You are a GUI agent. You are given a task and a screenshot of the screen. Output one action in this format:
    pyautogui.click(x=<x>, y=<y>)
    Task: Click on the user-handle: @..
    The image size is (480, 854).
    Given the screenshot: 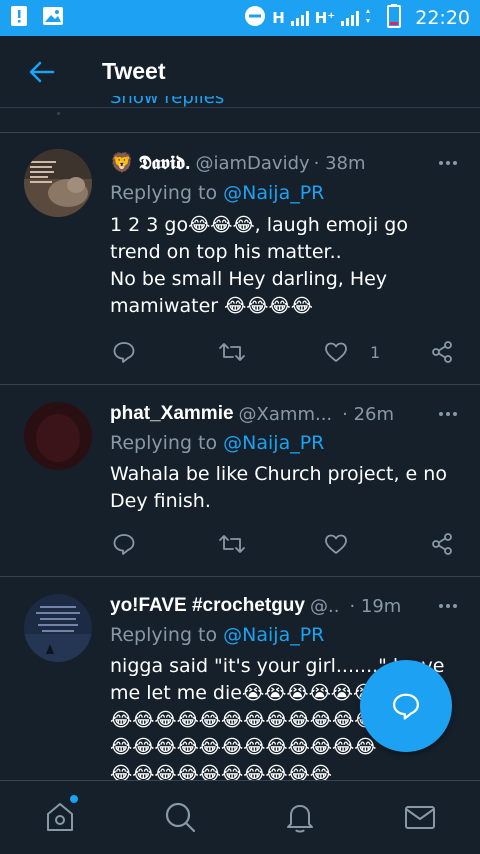 What is the action you would take?
    pyautogui.click(x=324, y=606)
    